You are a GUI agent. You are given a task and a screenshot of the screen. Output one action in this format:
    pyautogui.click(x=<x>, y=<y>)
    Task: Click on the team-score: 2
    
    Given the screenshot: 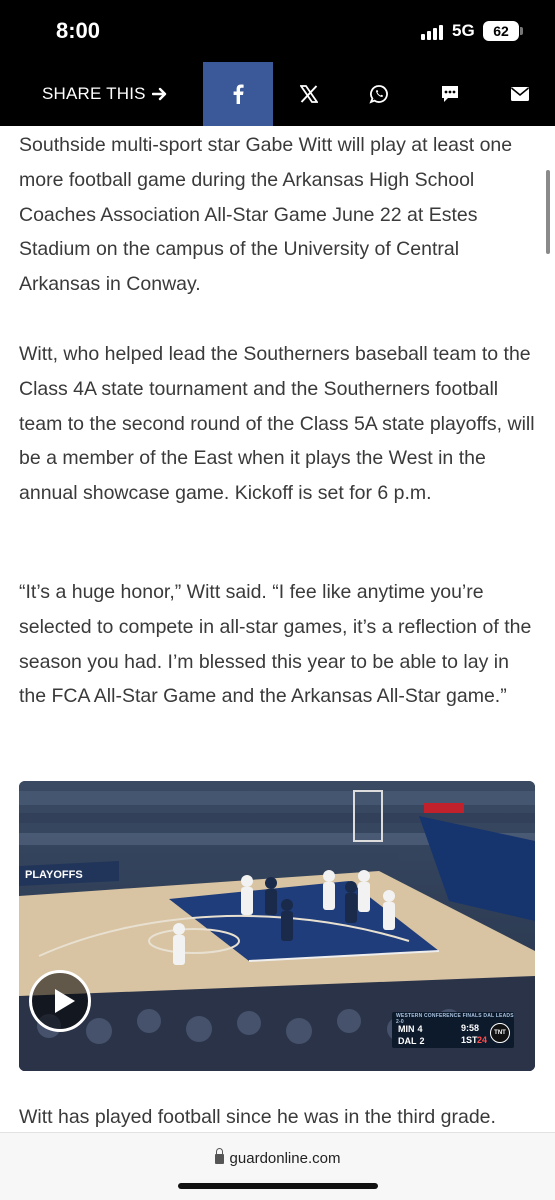 What is the action you would take?
    pyautogui.click(x=422, y=1041)
    